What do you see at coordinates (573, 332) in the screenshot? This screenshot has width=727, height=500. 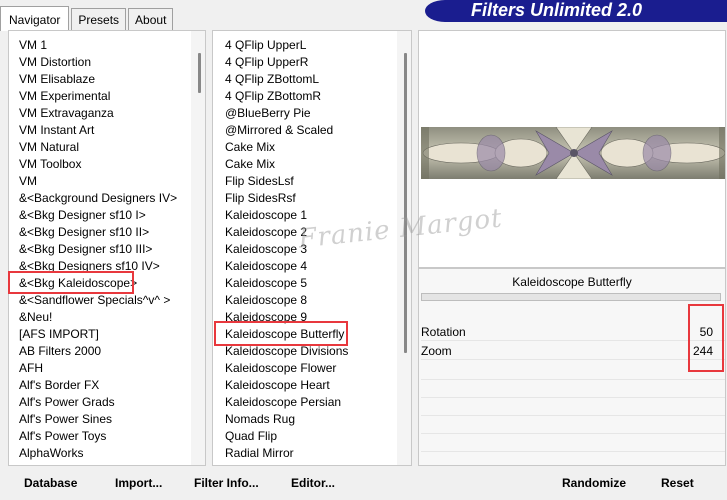 I see `param-row-rotation: Rotation 50` at bounding box center [573, 332].